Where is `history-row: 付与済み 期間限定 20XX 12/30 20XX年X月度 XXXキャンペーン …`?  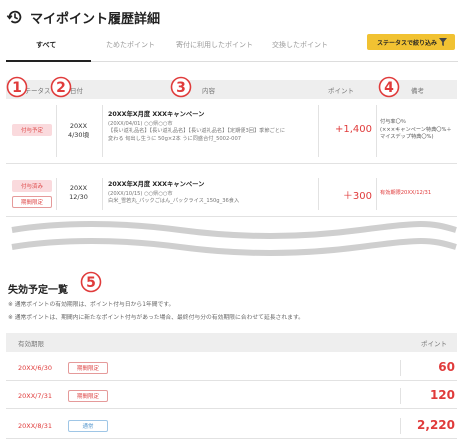
history-row: 付与済み 期間限定 20XX 12/30 20XX年X月度 XXXキャンペーン … is located at coordinates (231, 194).